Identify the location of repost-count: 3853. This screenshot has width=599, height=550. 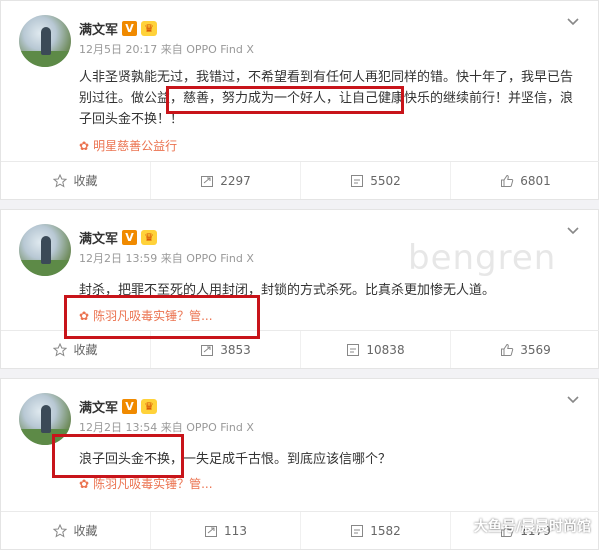
(235, 349).